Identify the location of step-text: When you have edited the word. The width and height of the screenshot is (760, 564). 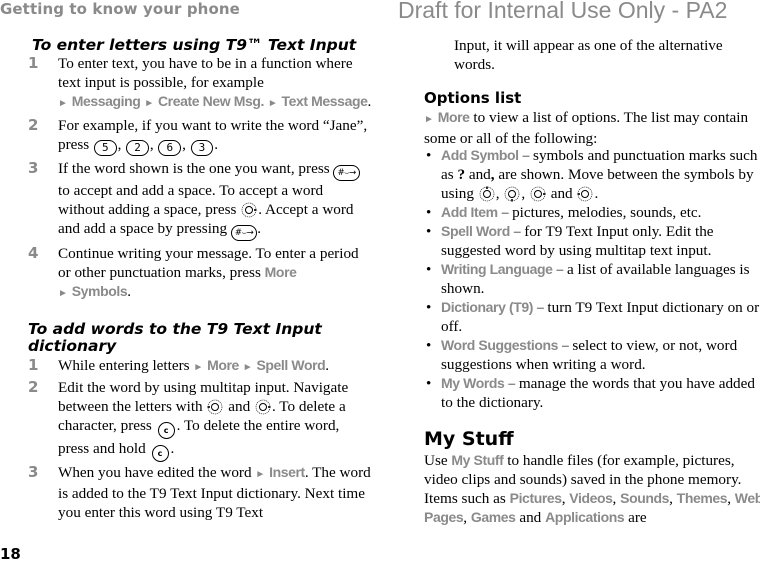
(157, 472).